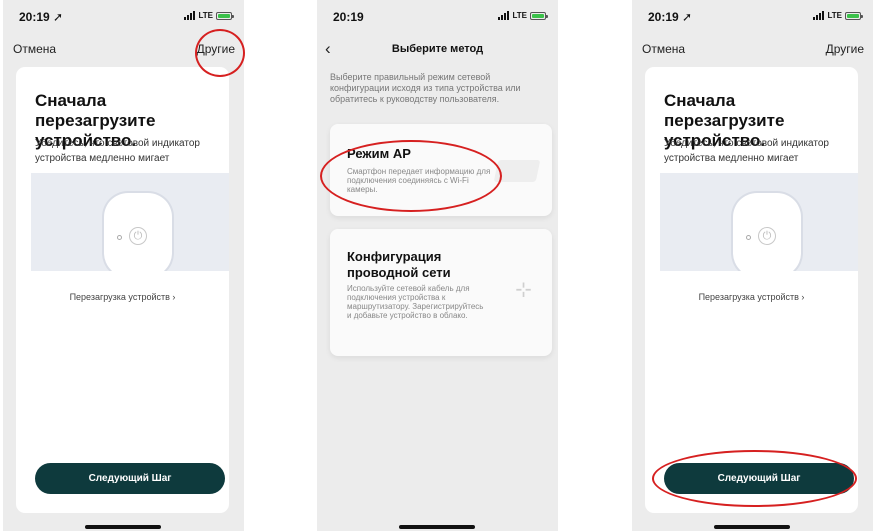 This screenshot has height=531, width=876. What do you see at coordinates (399, 264) in the screenshot?
I see `option-title: Конфигурация проводной сети` at bounding box center [399, 264].